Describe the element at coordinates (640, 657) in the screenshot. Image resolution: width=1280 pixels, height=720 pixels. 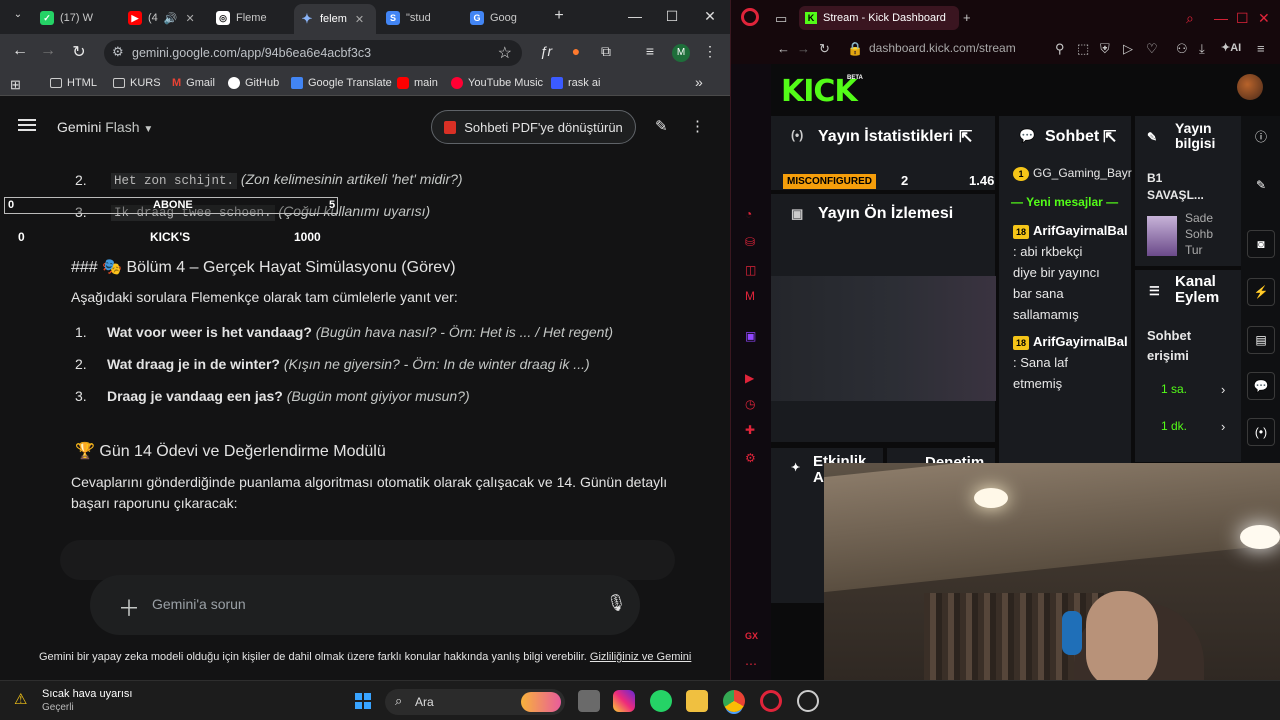
I see `privacy-link: Gizliliğiniz ve Gemini` at that location.